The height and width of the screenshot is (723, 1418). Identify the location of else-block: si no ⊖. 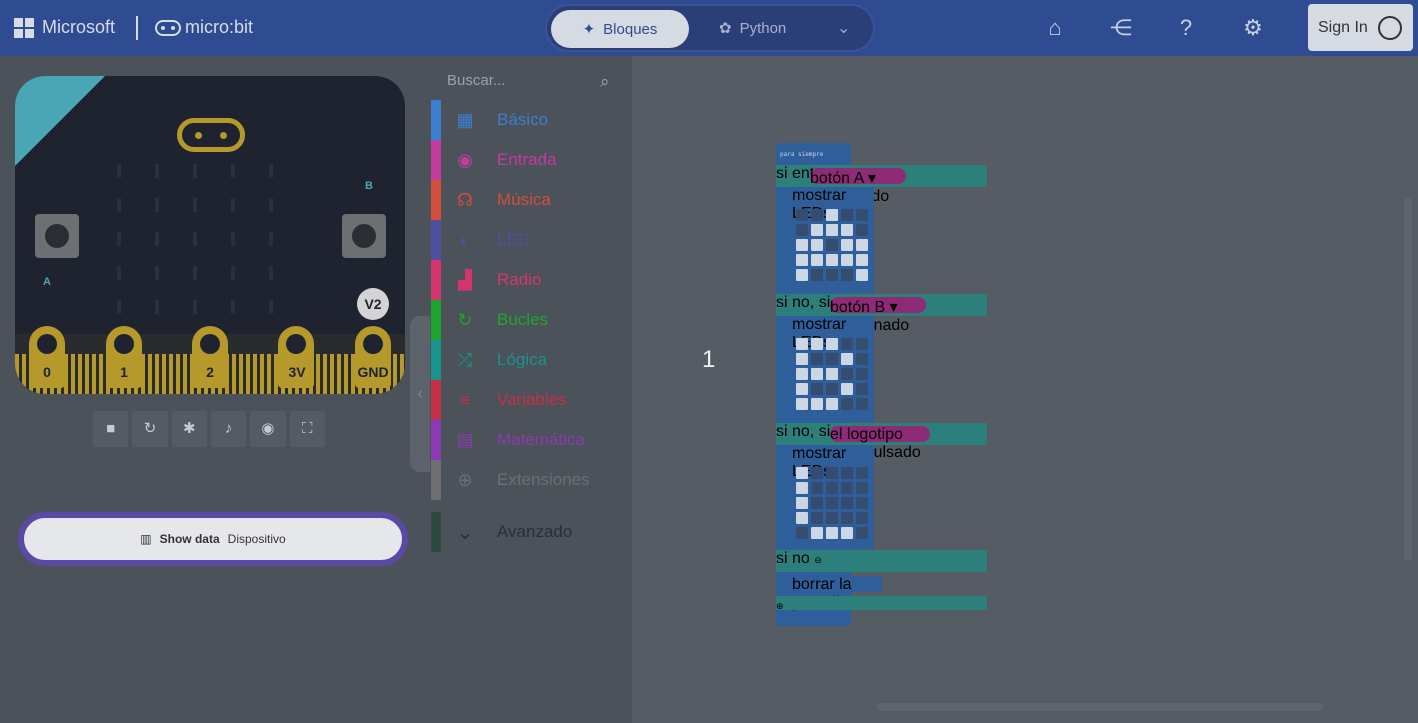
(881, 561).